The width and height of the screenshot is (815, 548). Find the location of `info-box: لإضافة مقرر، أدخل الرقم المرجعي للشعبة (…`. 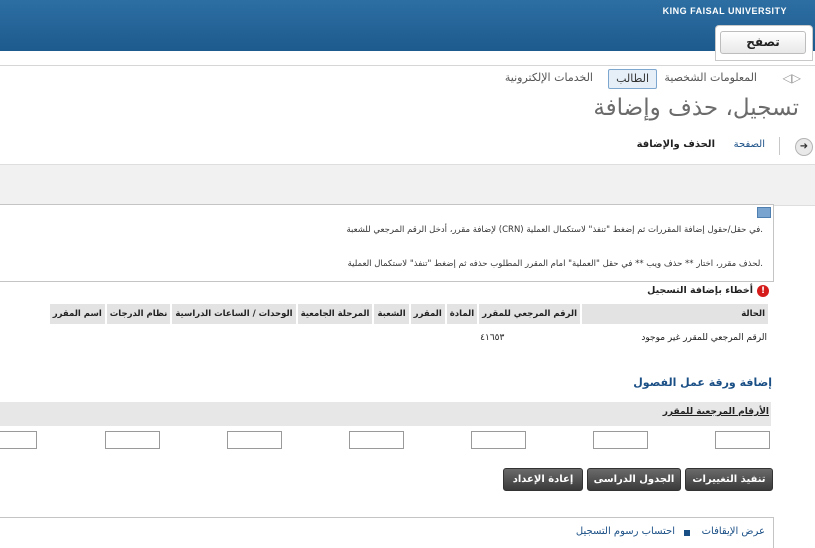

info-box: لإضافة مقرر، أدخل الرقم المرجعي للشعبة (… is located at coordinates (387, 243).